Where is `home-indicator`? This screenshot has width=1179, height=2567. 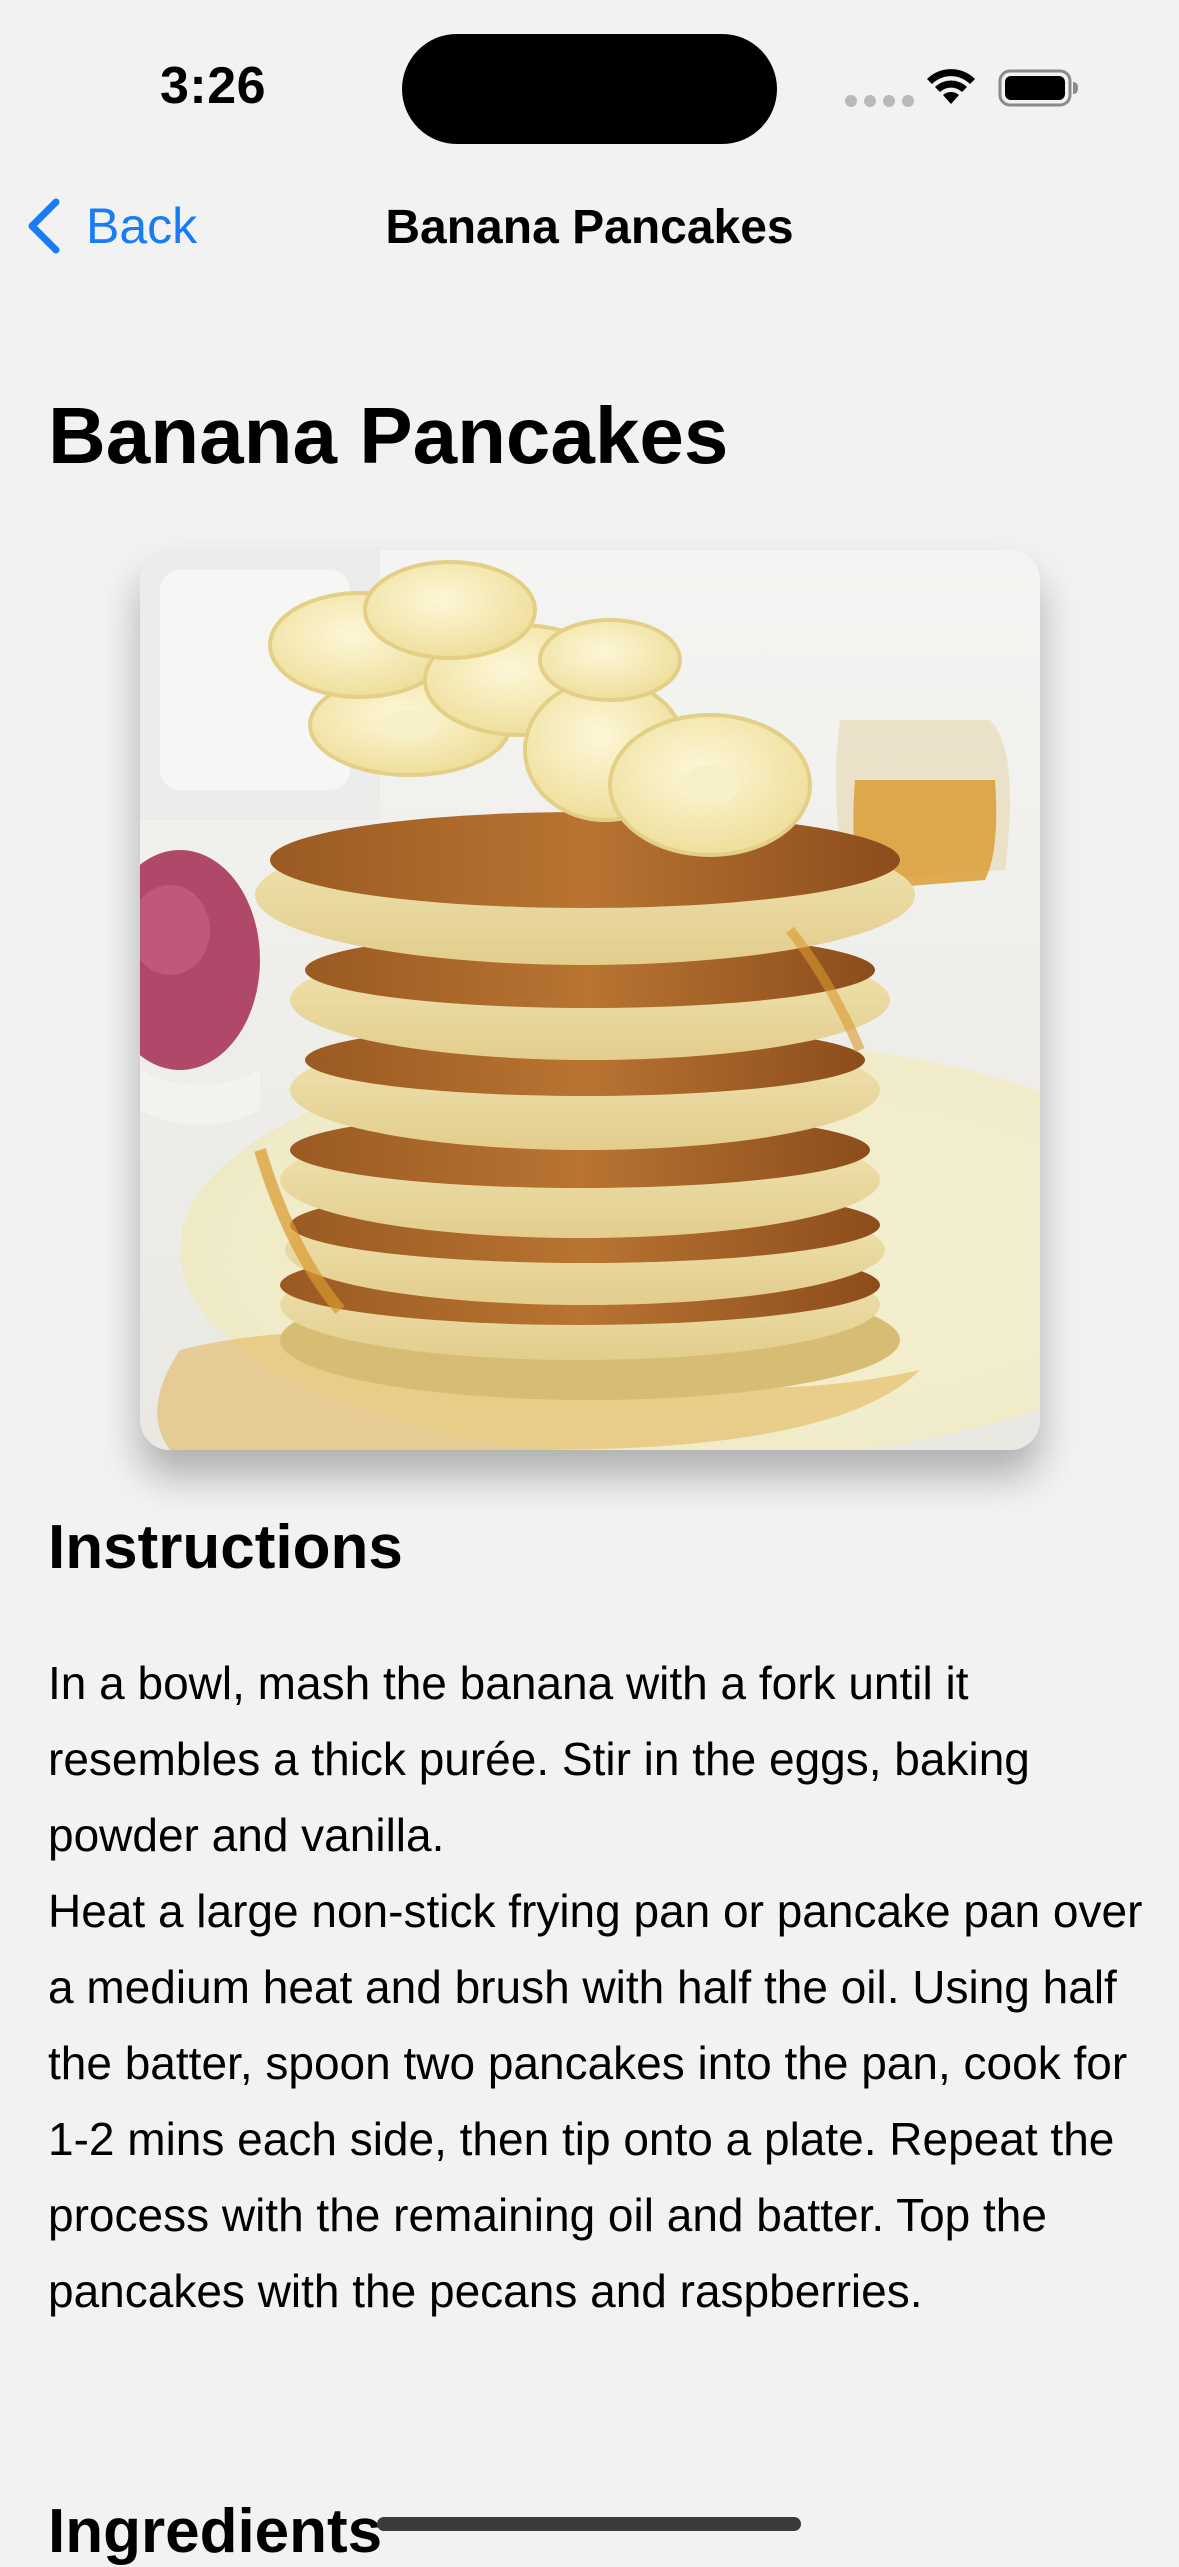
home-indicator is located at coordinates (589, 2524).